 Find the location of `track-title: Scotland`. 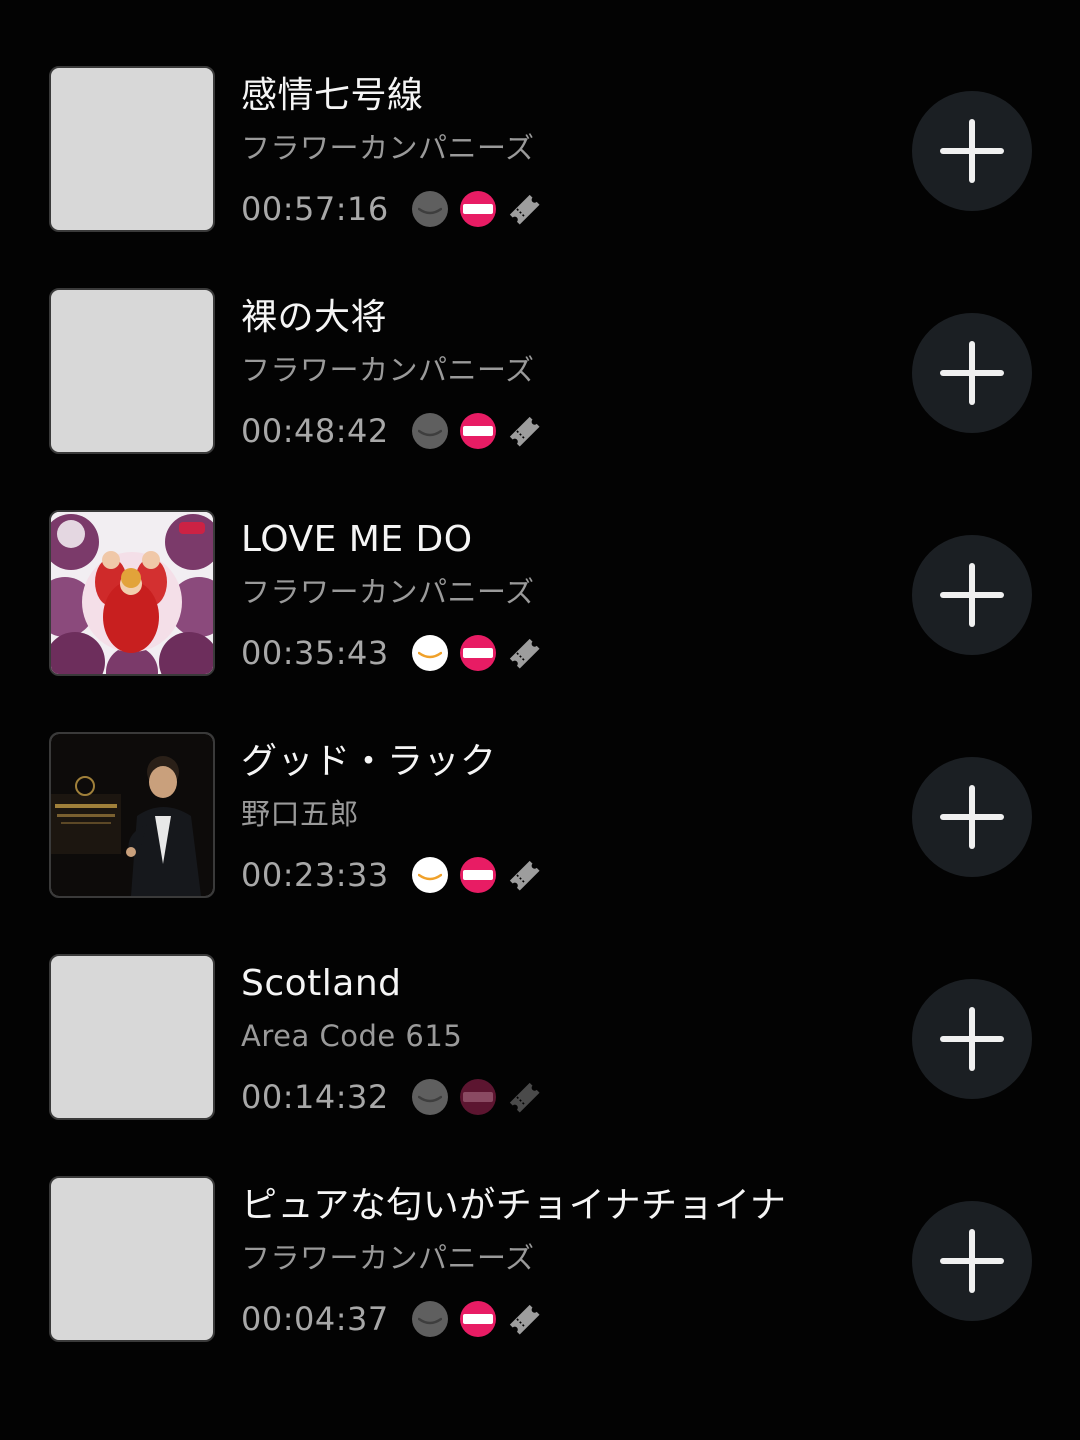

track-title: Scotland is located at coordinates (321, 983).